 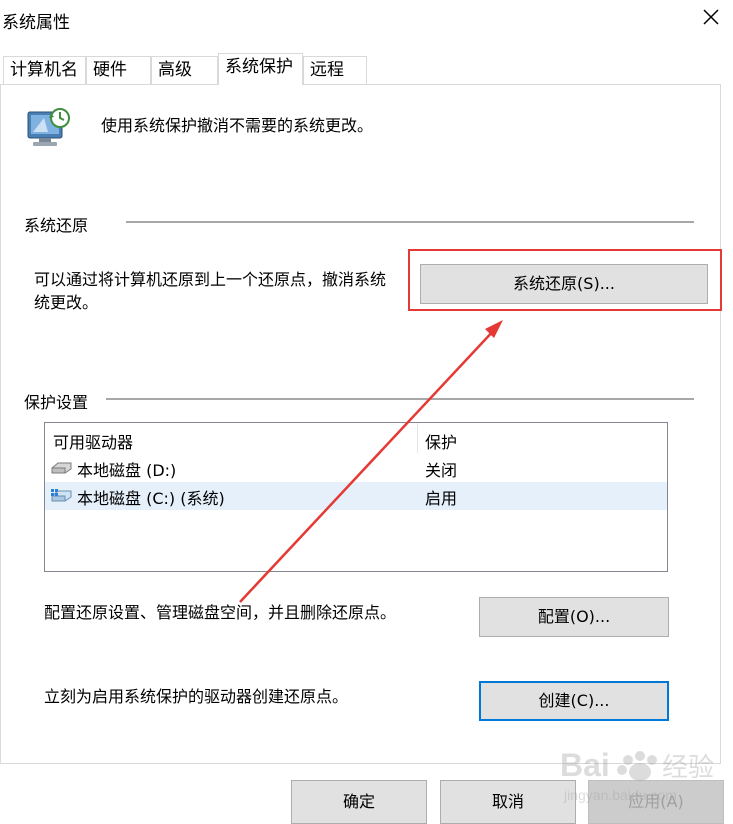 What do you see at coordinates (151, 498) in the screenshot?
I see `drive-name: 本地磁盘 (C:) (系统)` at bounding box center [151, 498].